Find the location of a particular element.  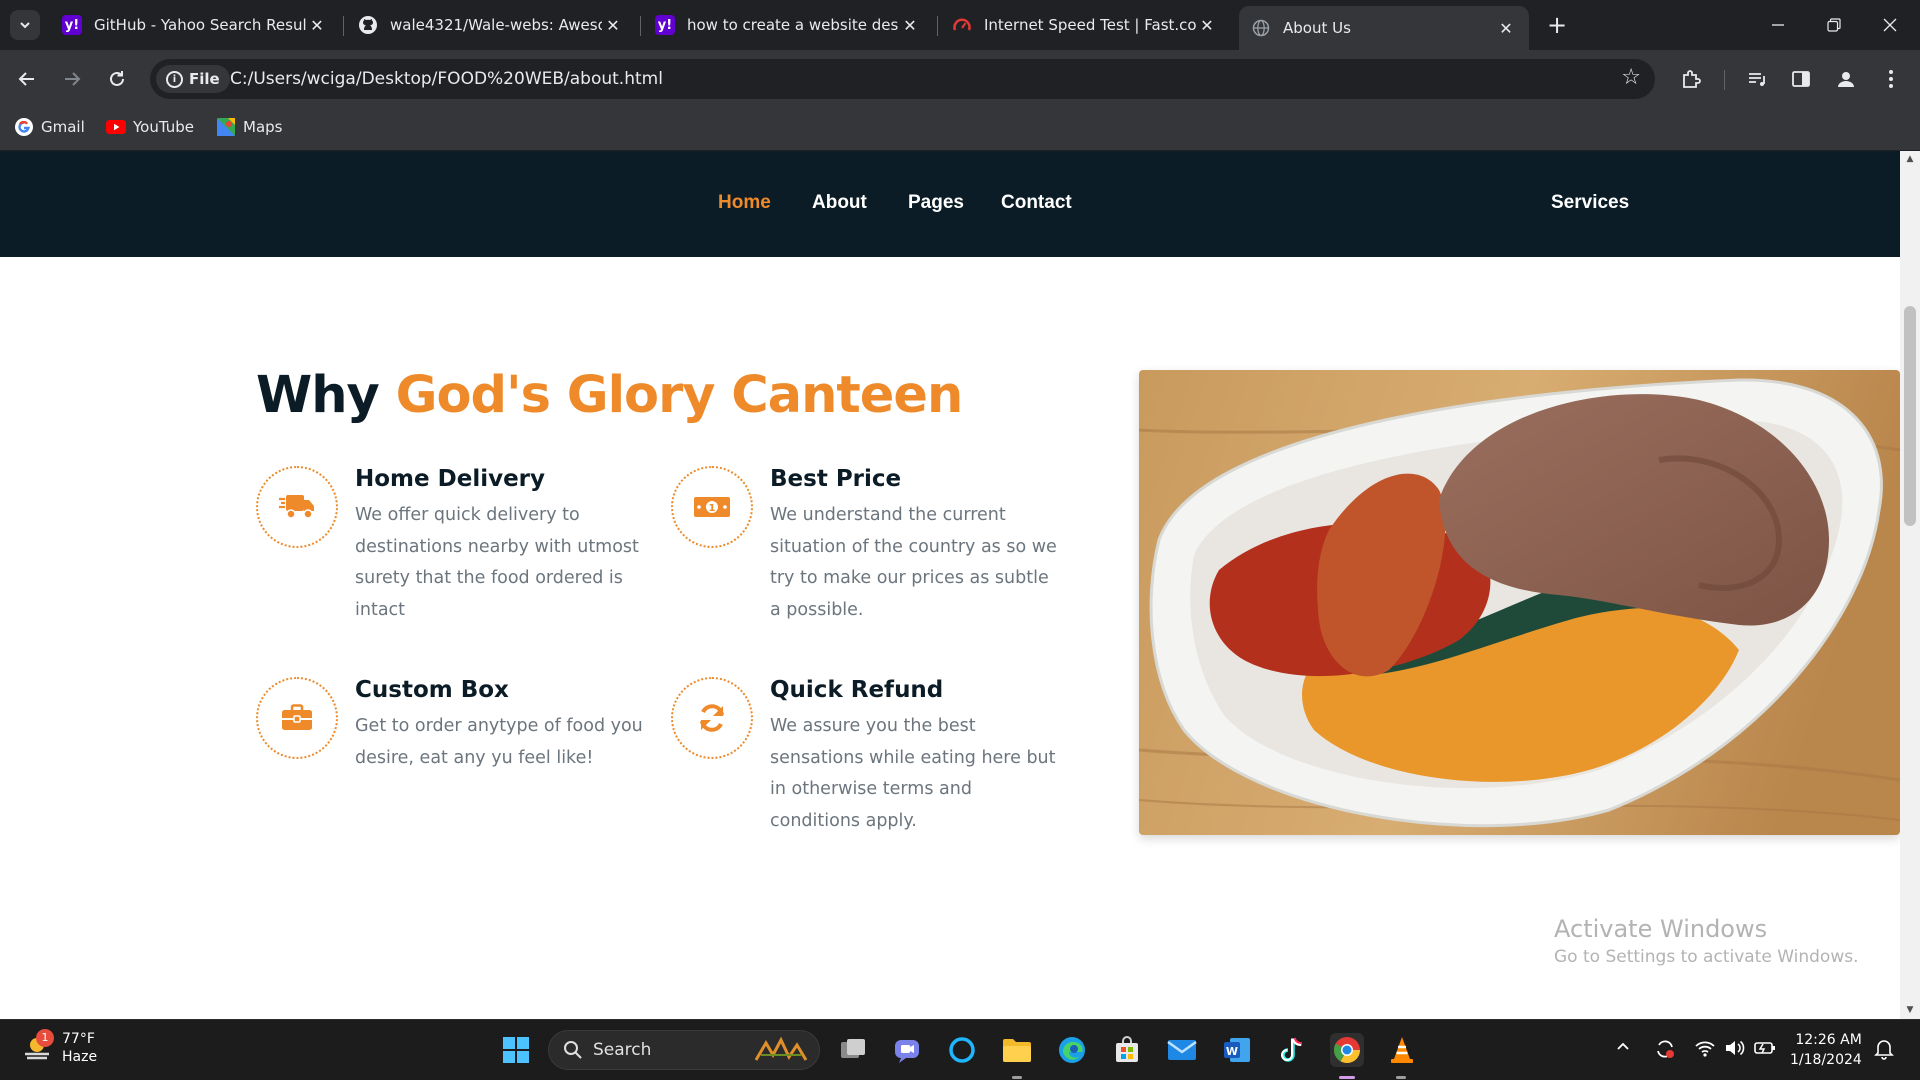

taskbar-search: Search is located at coordinates (684, 1050).